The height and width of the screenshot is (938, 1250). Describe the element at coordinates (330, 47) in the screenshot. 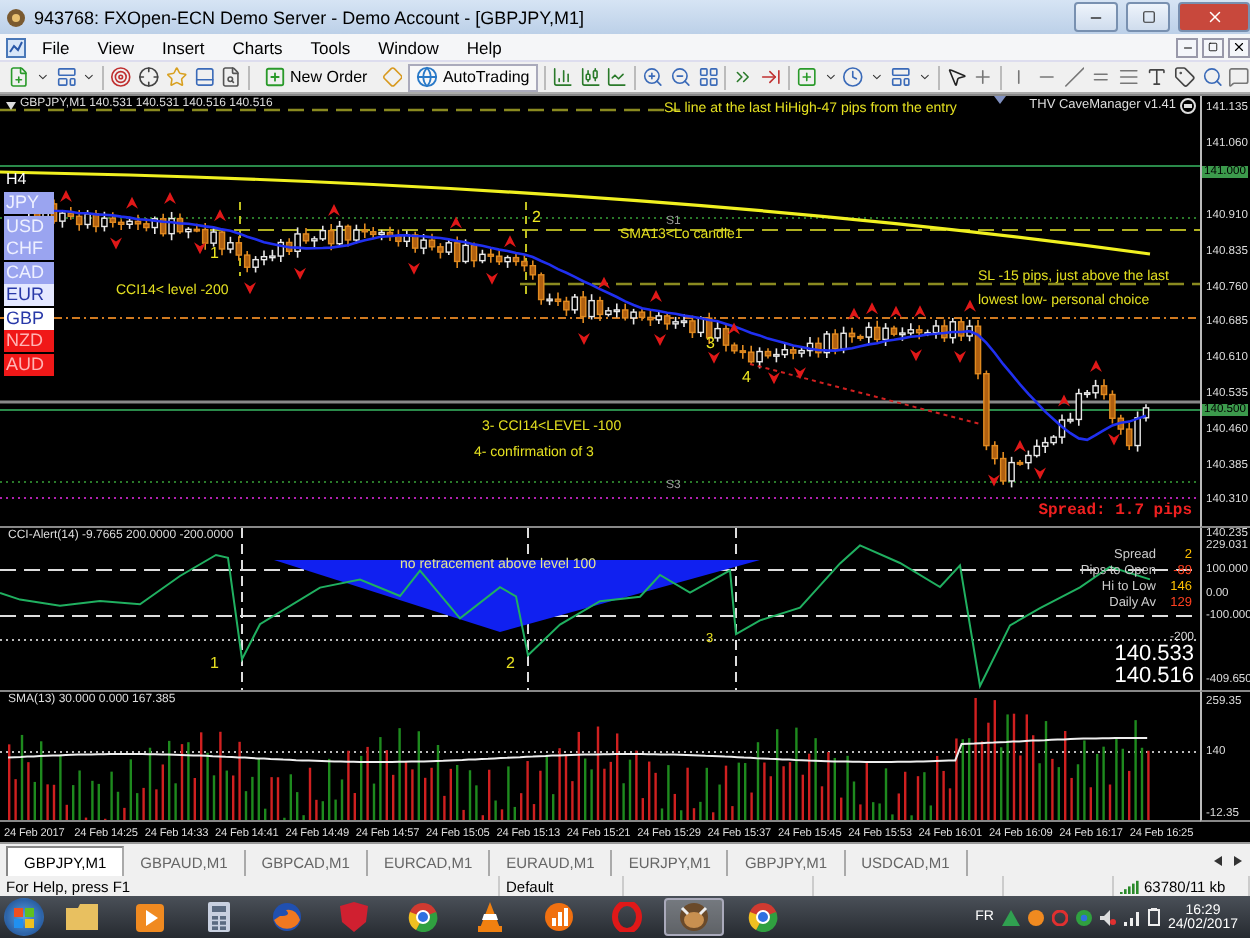

I see `menu-item: Tools` at that location.